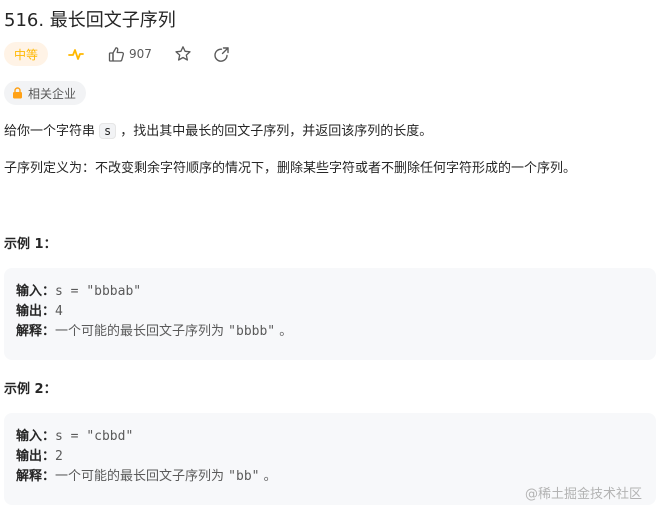 The width and height of the screenshot is (656, 518). Describe the element at coordinates (79, 291) in the screenshot. I see `example-1-input: 输入：s = "bbbab"` at that location.